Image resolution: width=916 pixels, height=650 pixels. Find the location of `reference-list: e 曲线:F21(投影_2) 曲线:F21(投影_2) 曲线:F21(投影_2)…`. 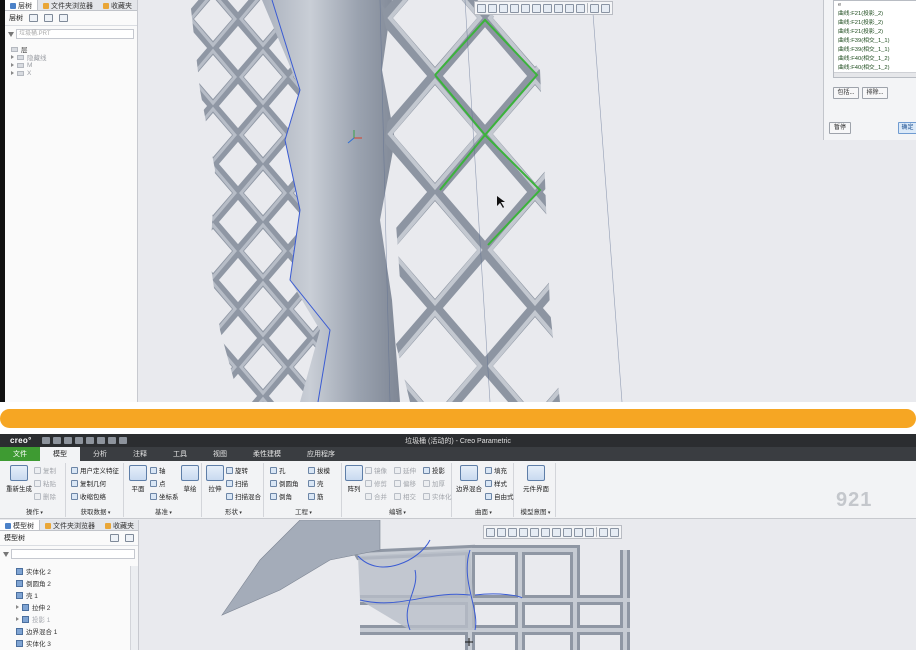

reference-list: e 曲线:F21(投影_2) 曲线:F21(投影_2) 曲线:F21(投影_2)… is located at coordinates (874, 39).